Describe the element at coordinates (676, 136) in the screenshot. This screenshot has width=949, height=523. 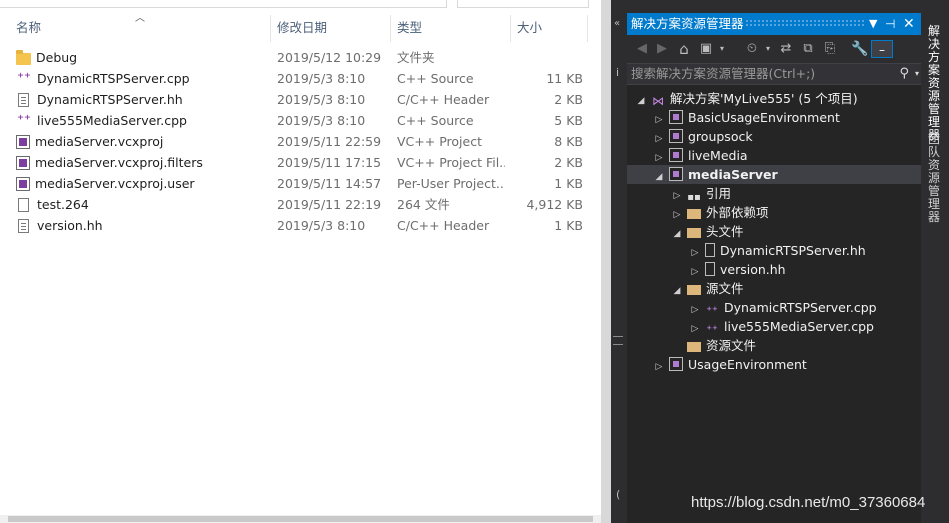
I see `project-icon` at that location.